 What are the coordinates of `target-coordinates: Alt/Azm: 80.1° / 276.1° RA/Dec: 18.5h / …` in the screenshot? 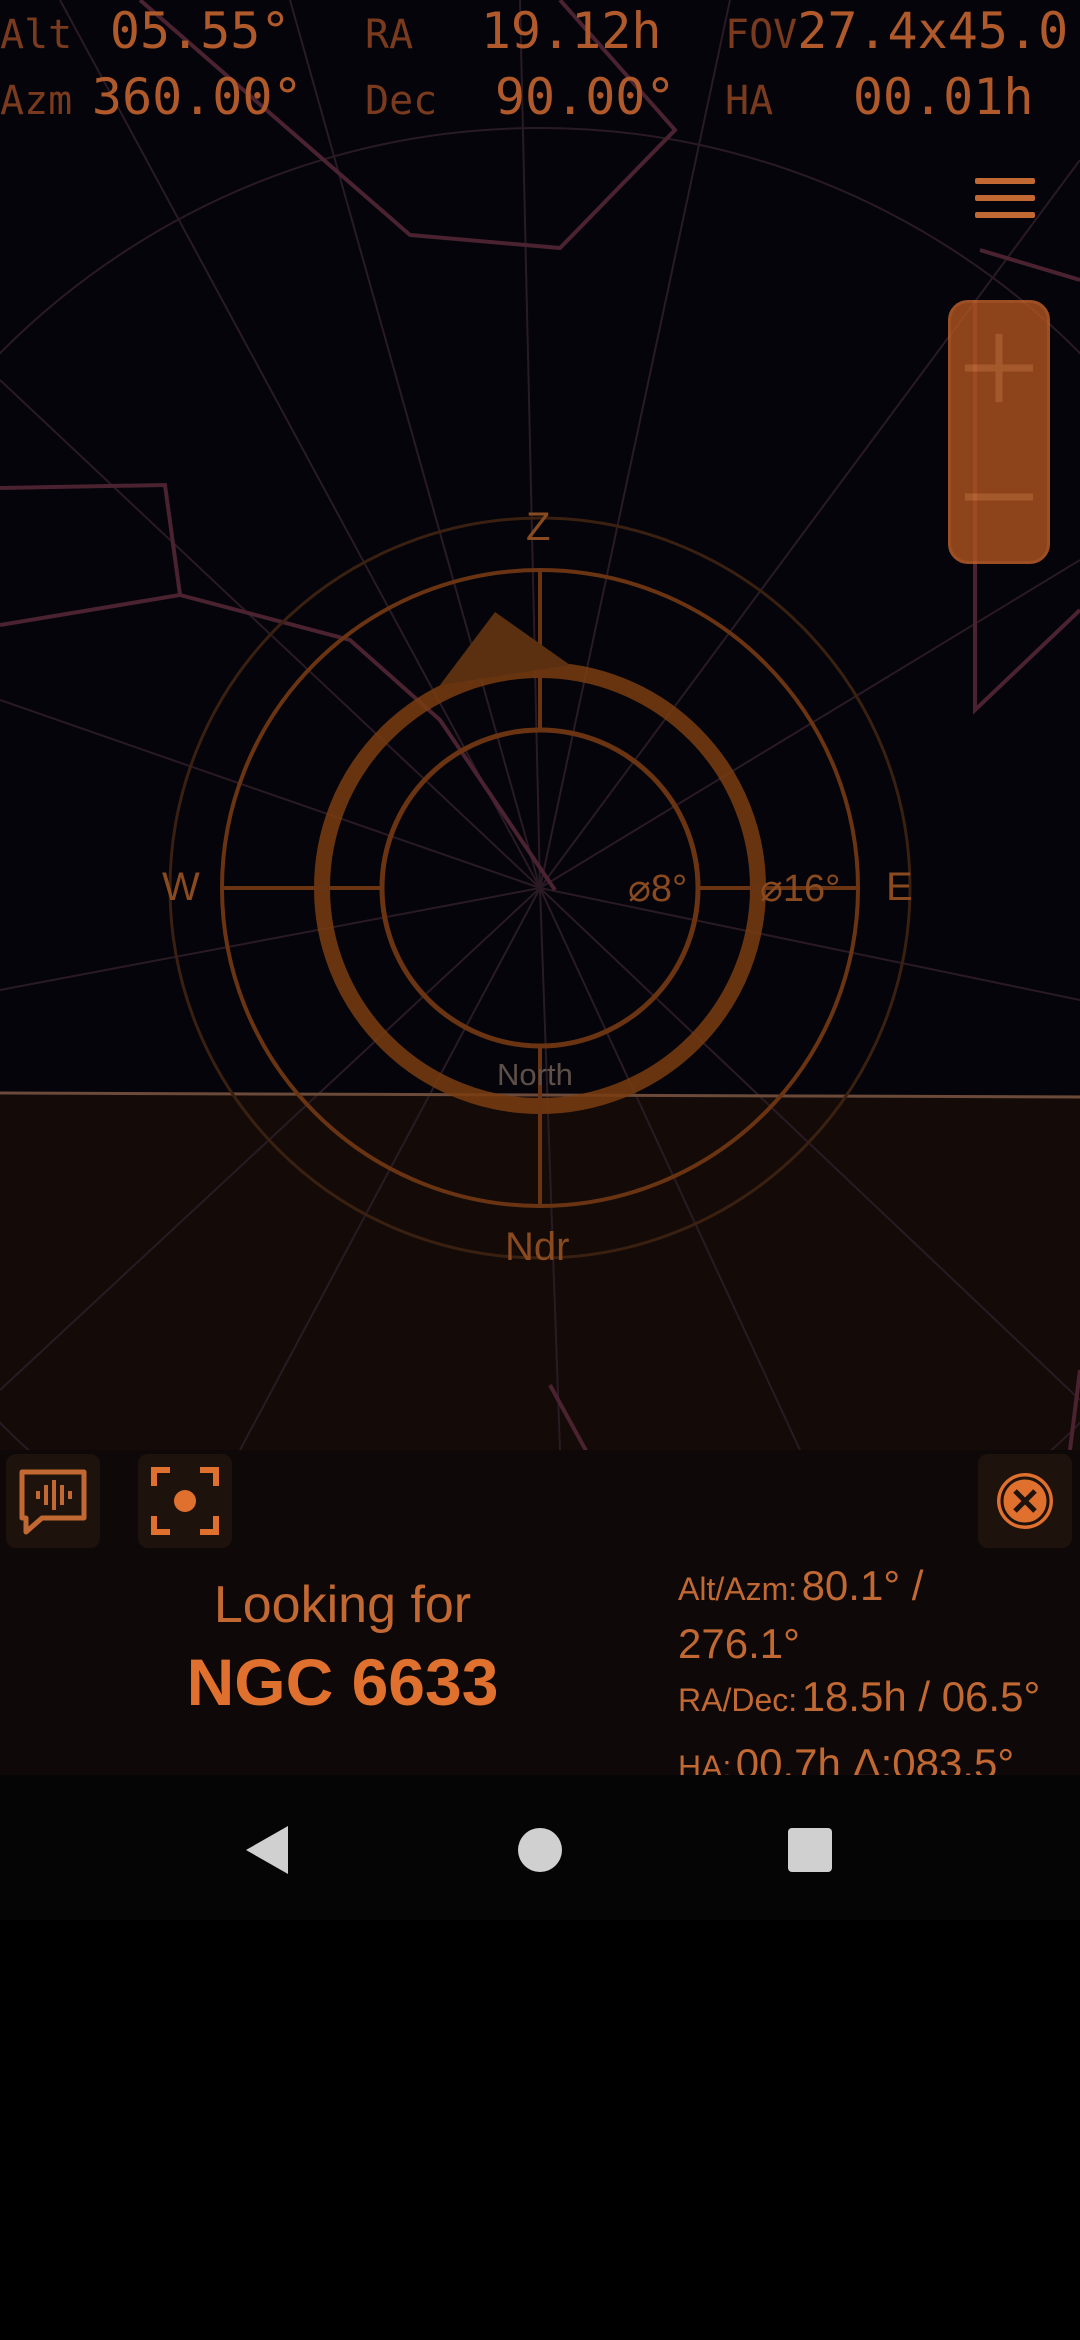 It's located at (878, 1682).